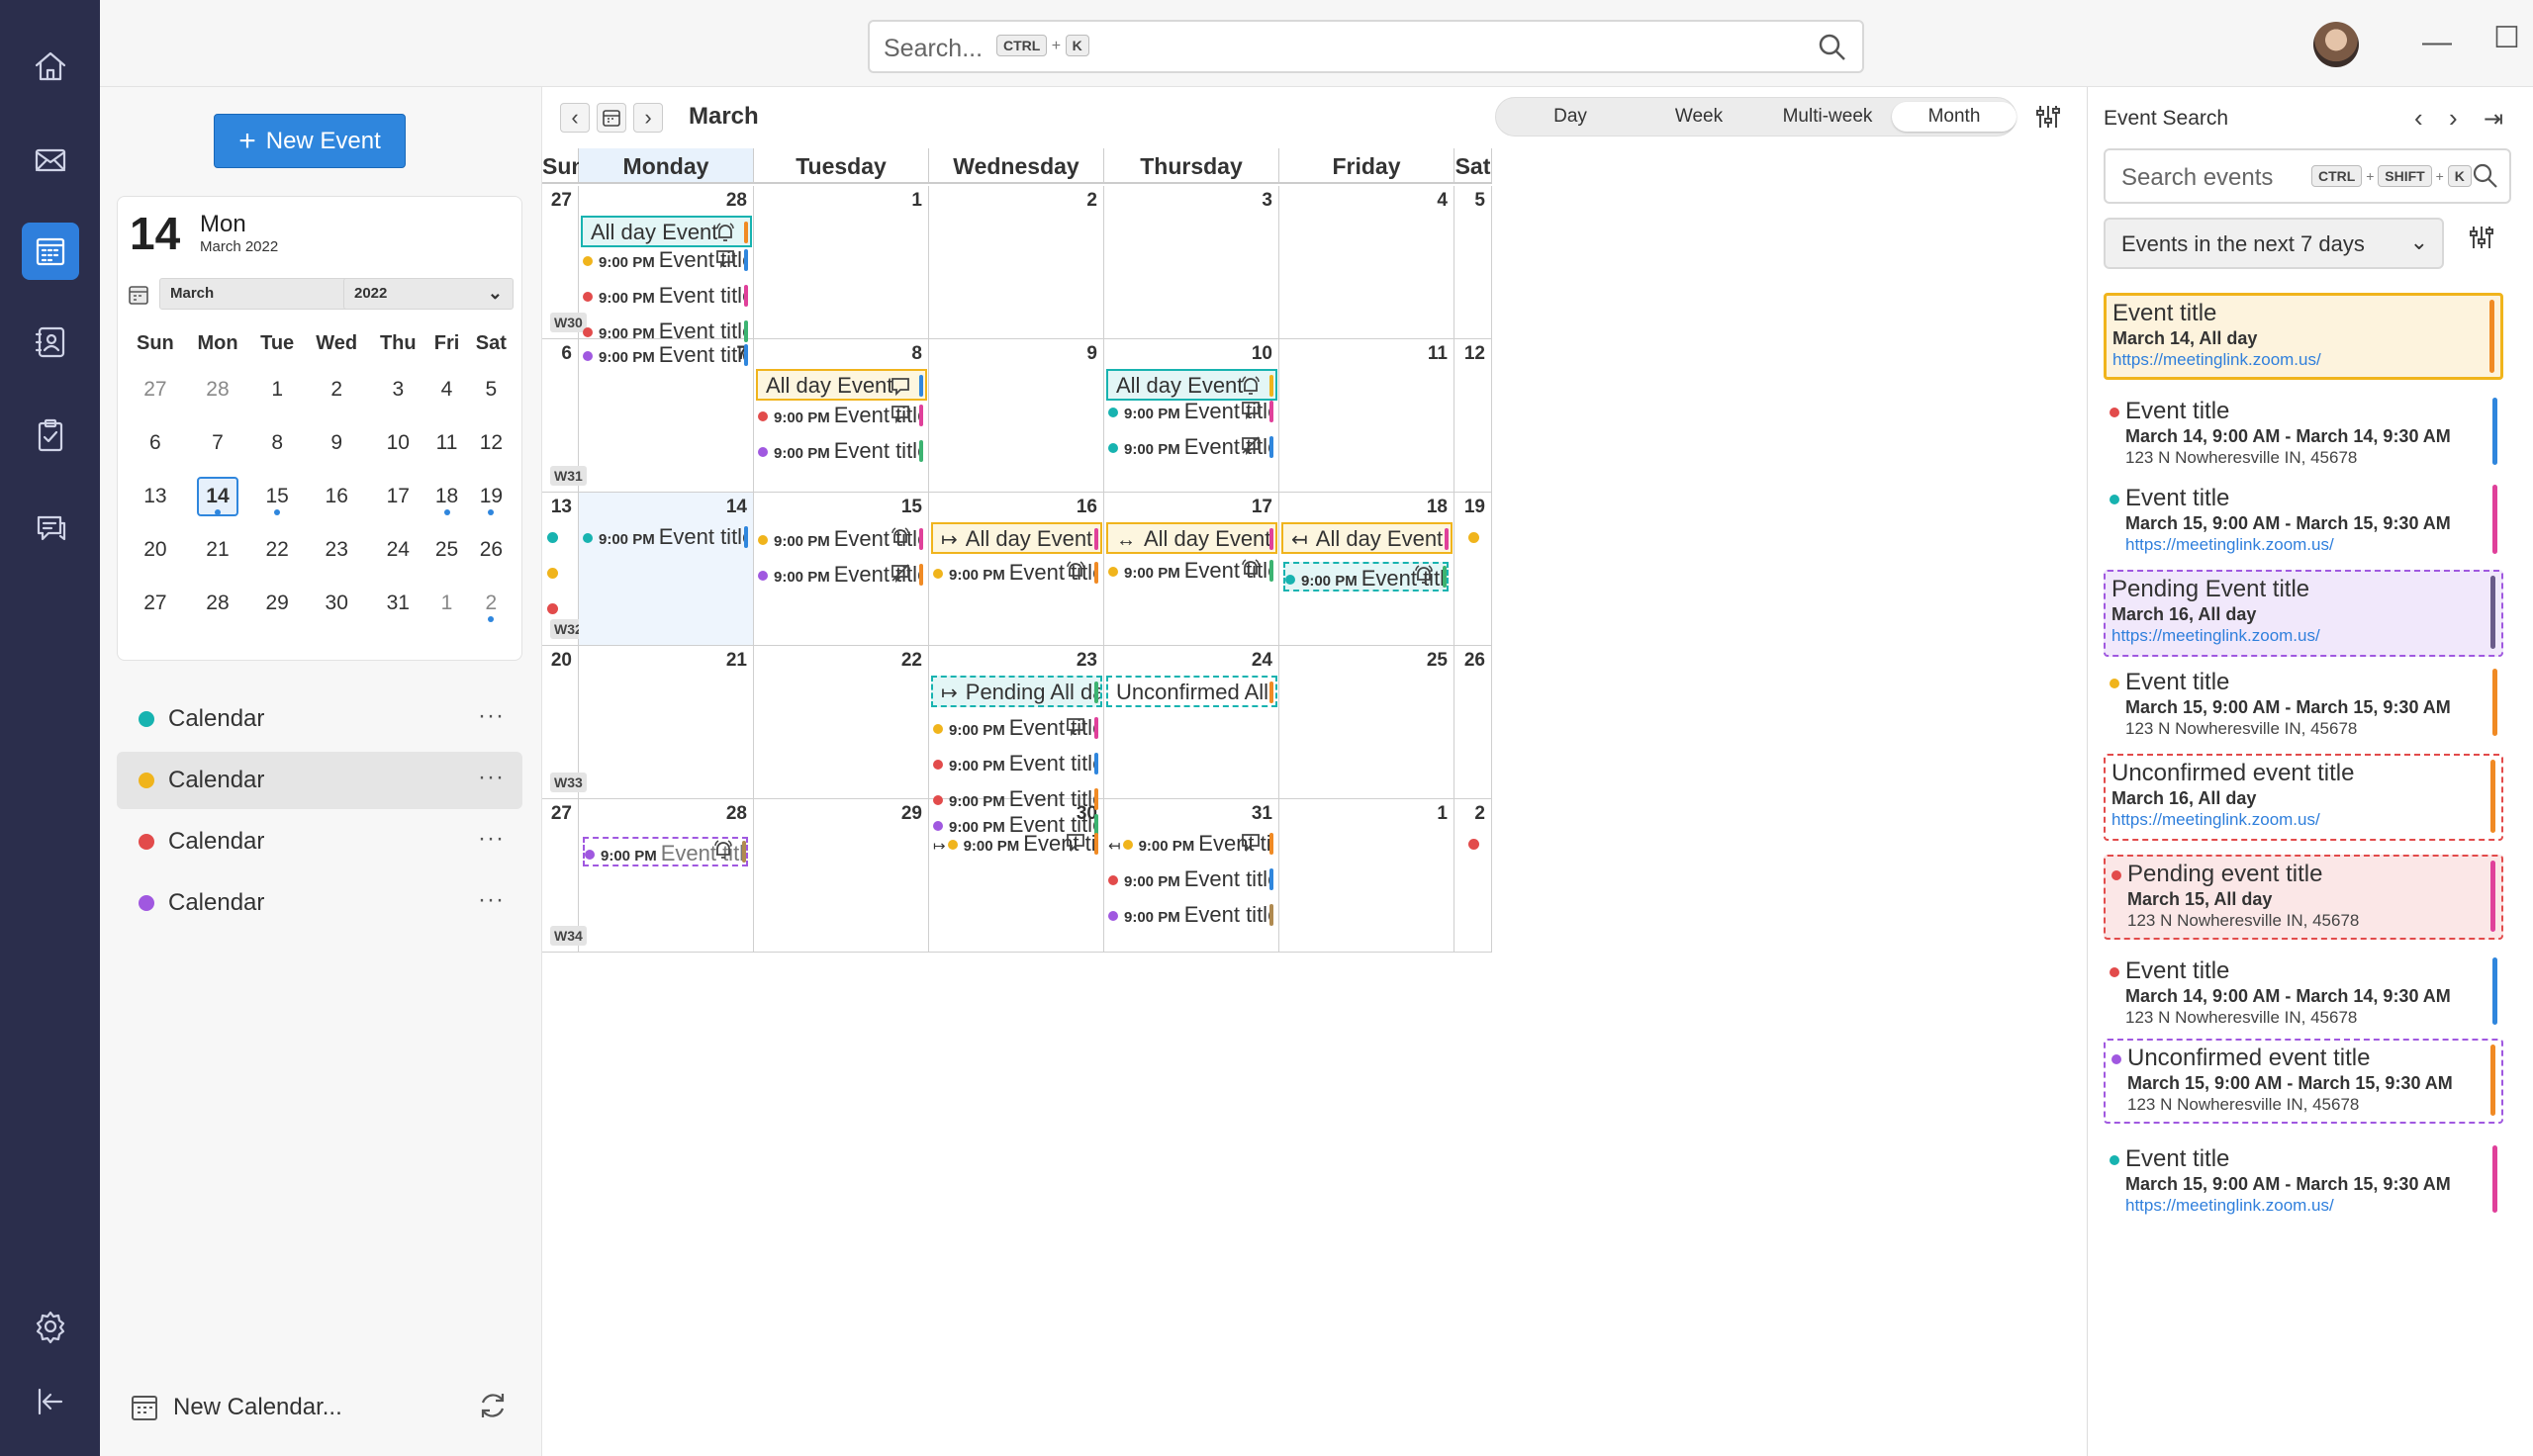 The image size is (2533, 1456). What do you see at coordinates (1473, 569) in the screenshot?
I see `day-cell: 19` at bounding box center [1473, 569].